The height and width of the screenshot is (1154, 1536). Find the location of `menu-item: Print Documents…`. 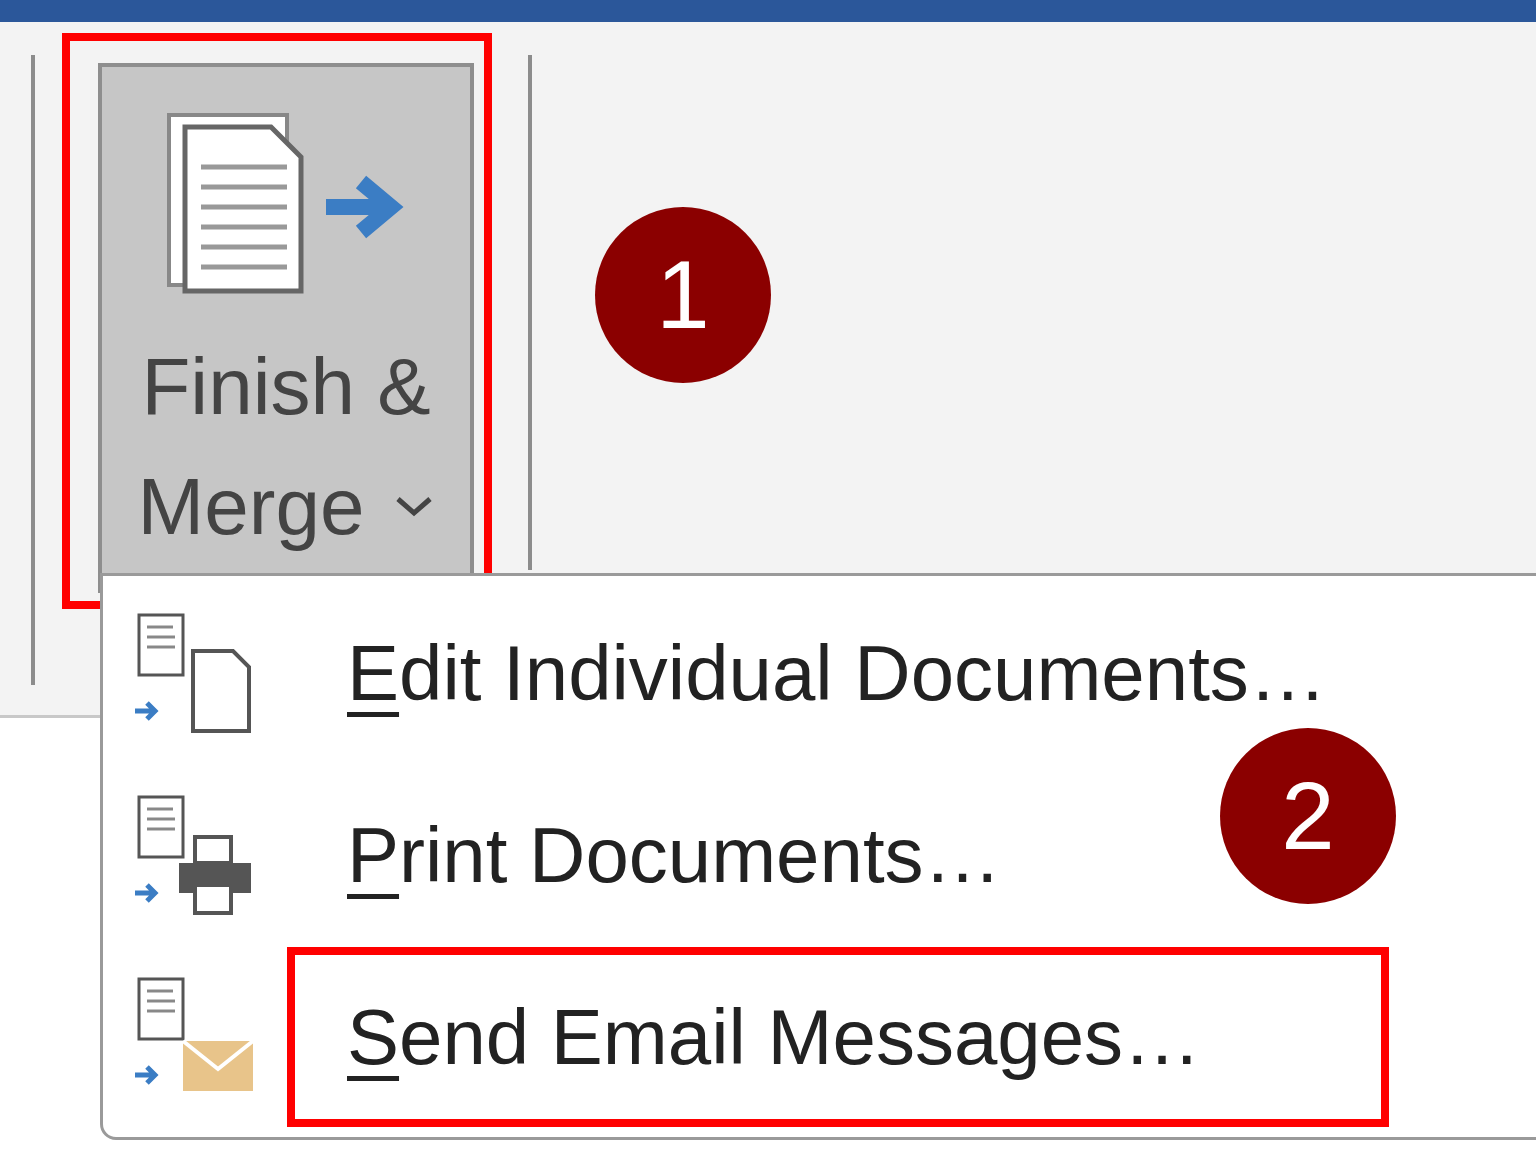

menu-item: Print Documents… is located at coordinates (738, 855).